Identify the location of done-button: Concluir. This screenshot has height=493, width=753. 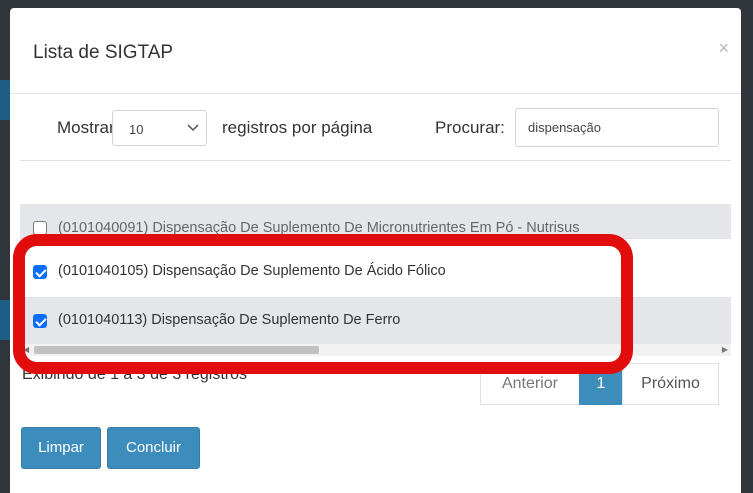
(153, 448).